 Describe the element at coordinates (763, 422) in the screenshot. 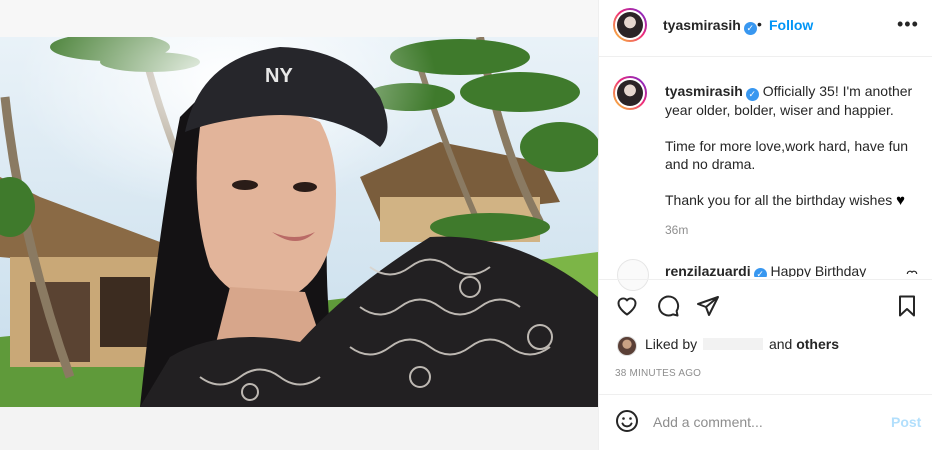

I see `comment-input` at that location.